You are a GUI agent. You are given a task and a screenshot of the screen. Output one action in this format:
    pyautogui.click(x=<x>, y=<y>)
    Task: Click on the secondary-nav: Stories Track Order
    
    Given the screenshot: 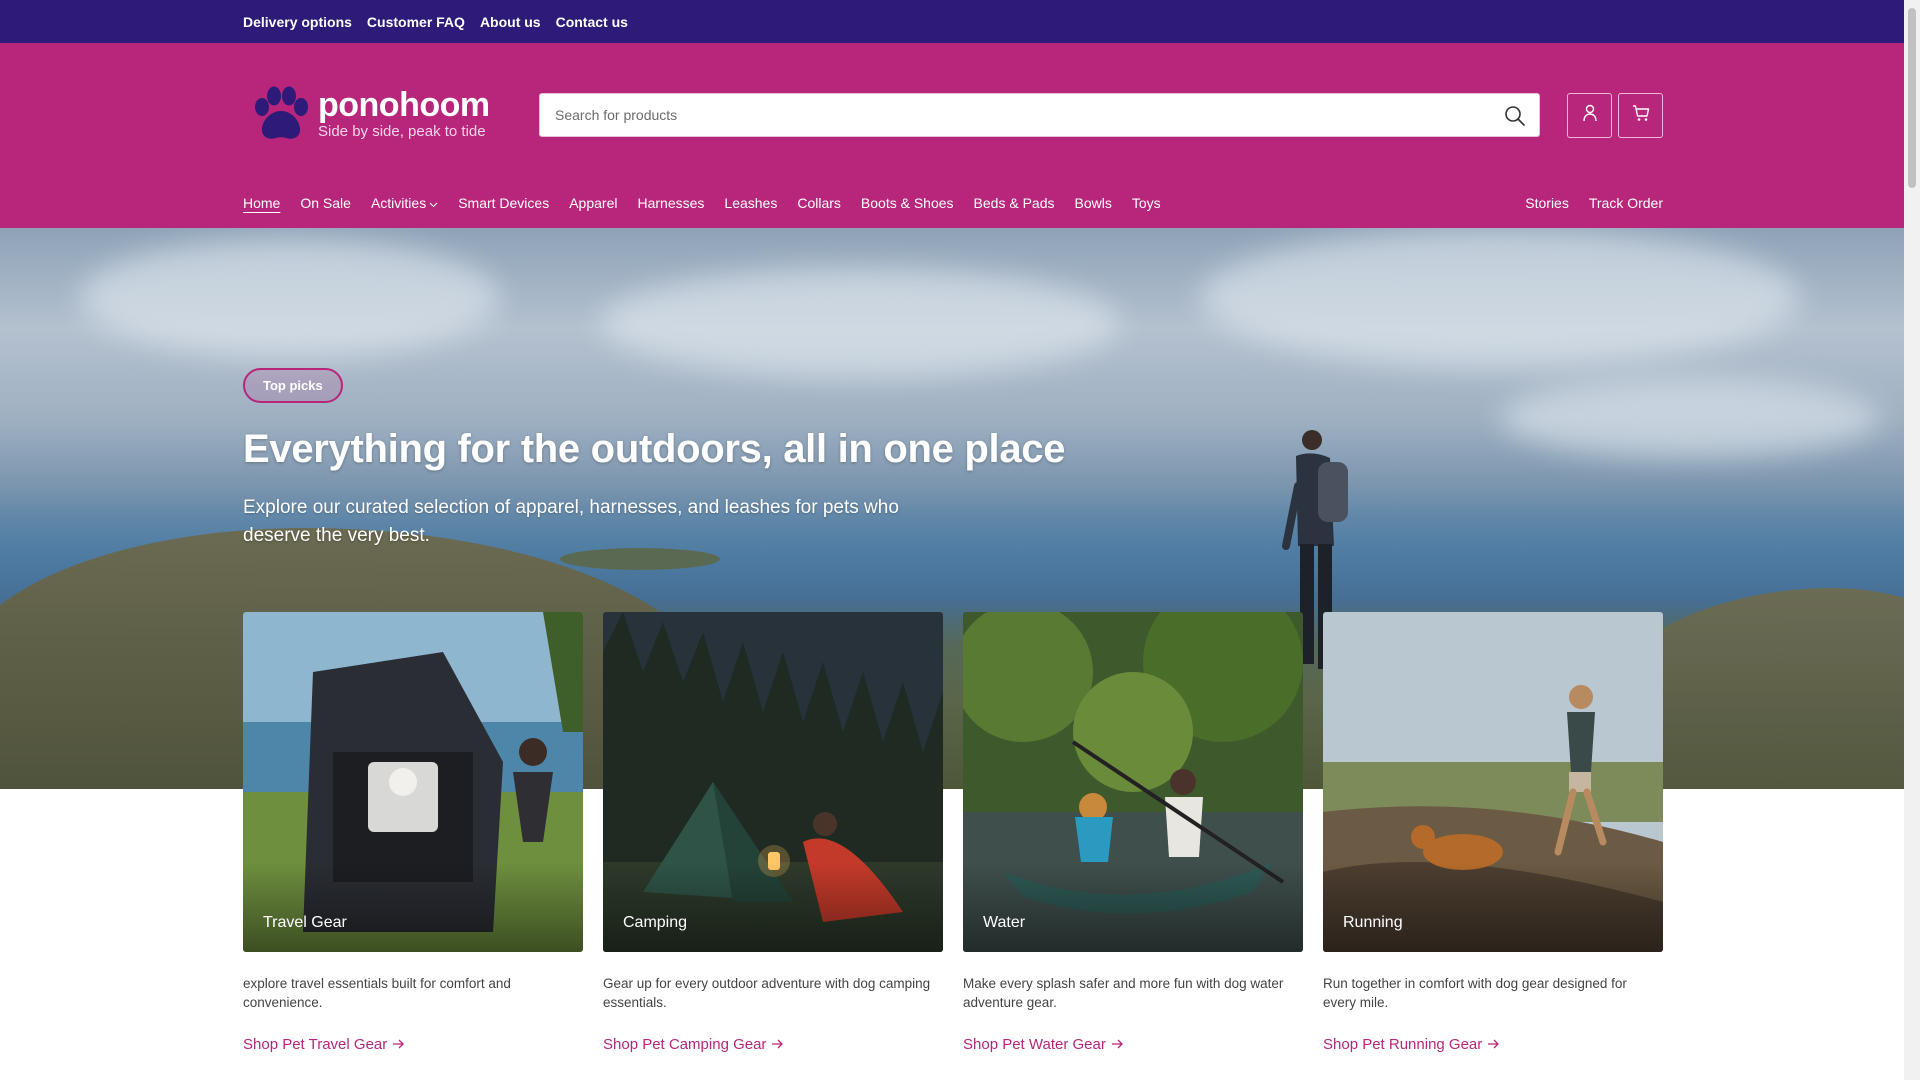 What is the action you would take?
    pyautogui.click(x=1594, y=203)
    